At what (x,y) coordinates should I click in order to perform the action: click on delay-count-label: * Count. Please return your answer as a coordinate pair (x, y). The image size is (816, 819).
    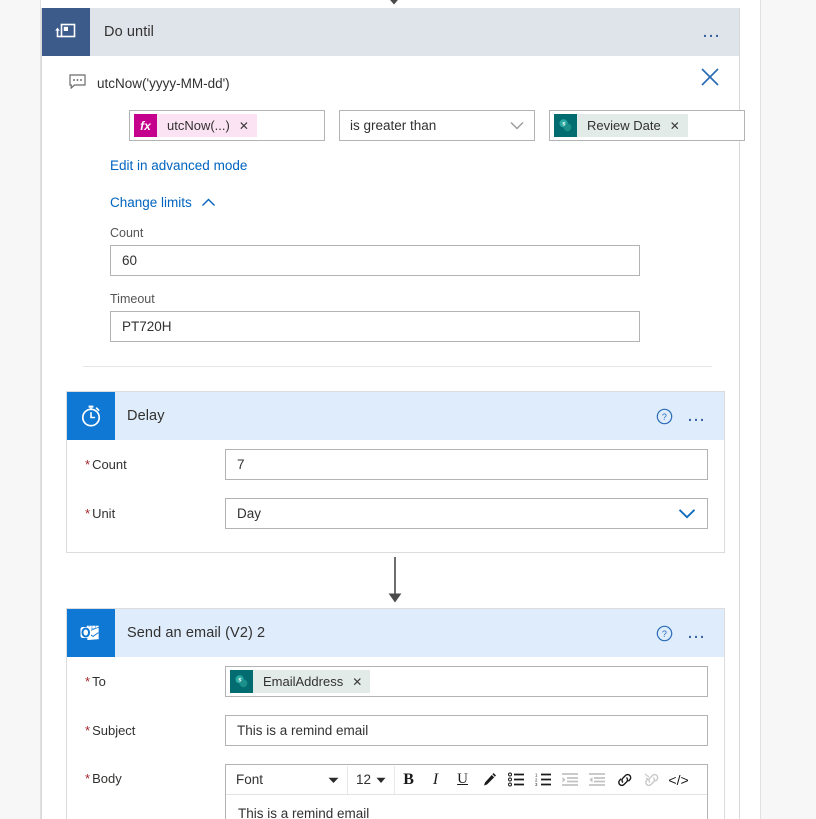
    Looking at the image, I should click on (106, 464).